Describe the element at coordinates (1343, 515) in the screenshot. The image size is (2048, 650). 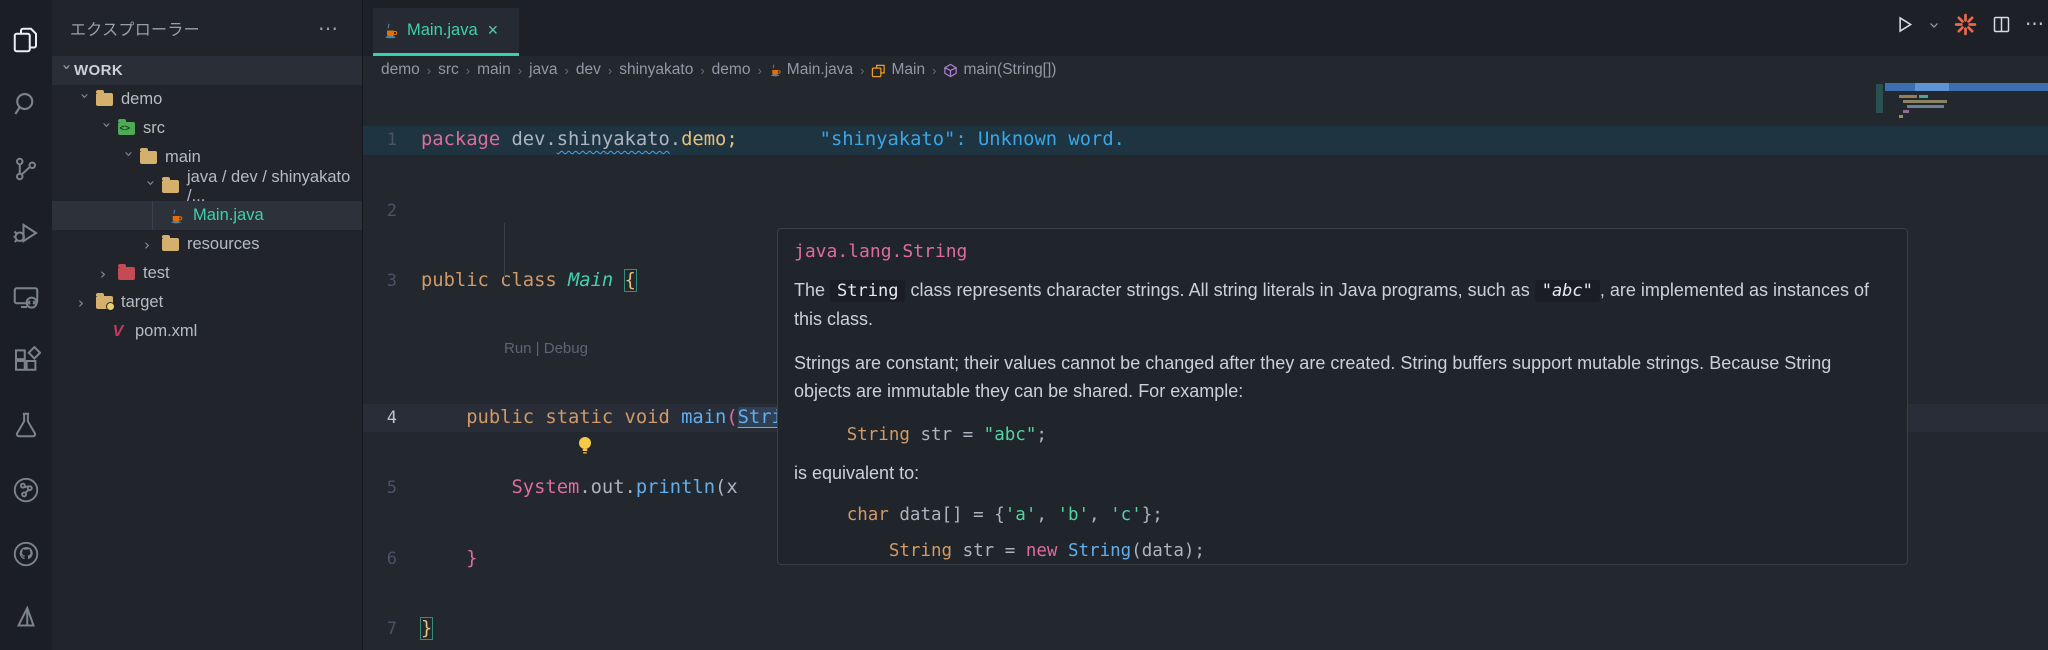
I see `hover-code-block-2-line-1: char data[] = {'a', 'b', 'c'};` at that location.